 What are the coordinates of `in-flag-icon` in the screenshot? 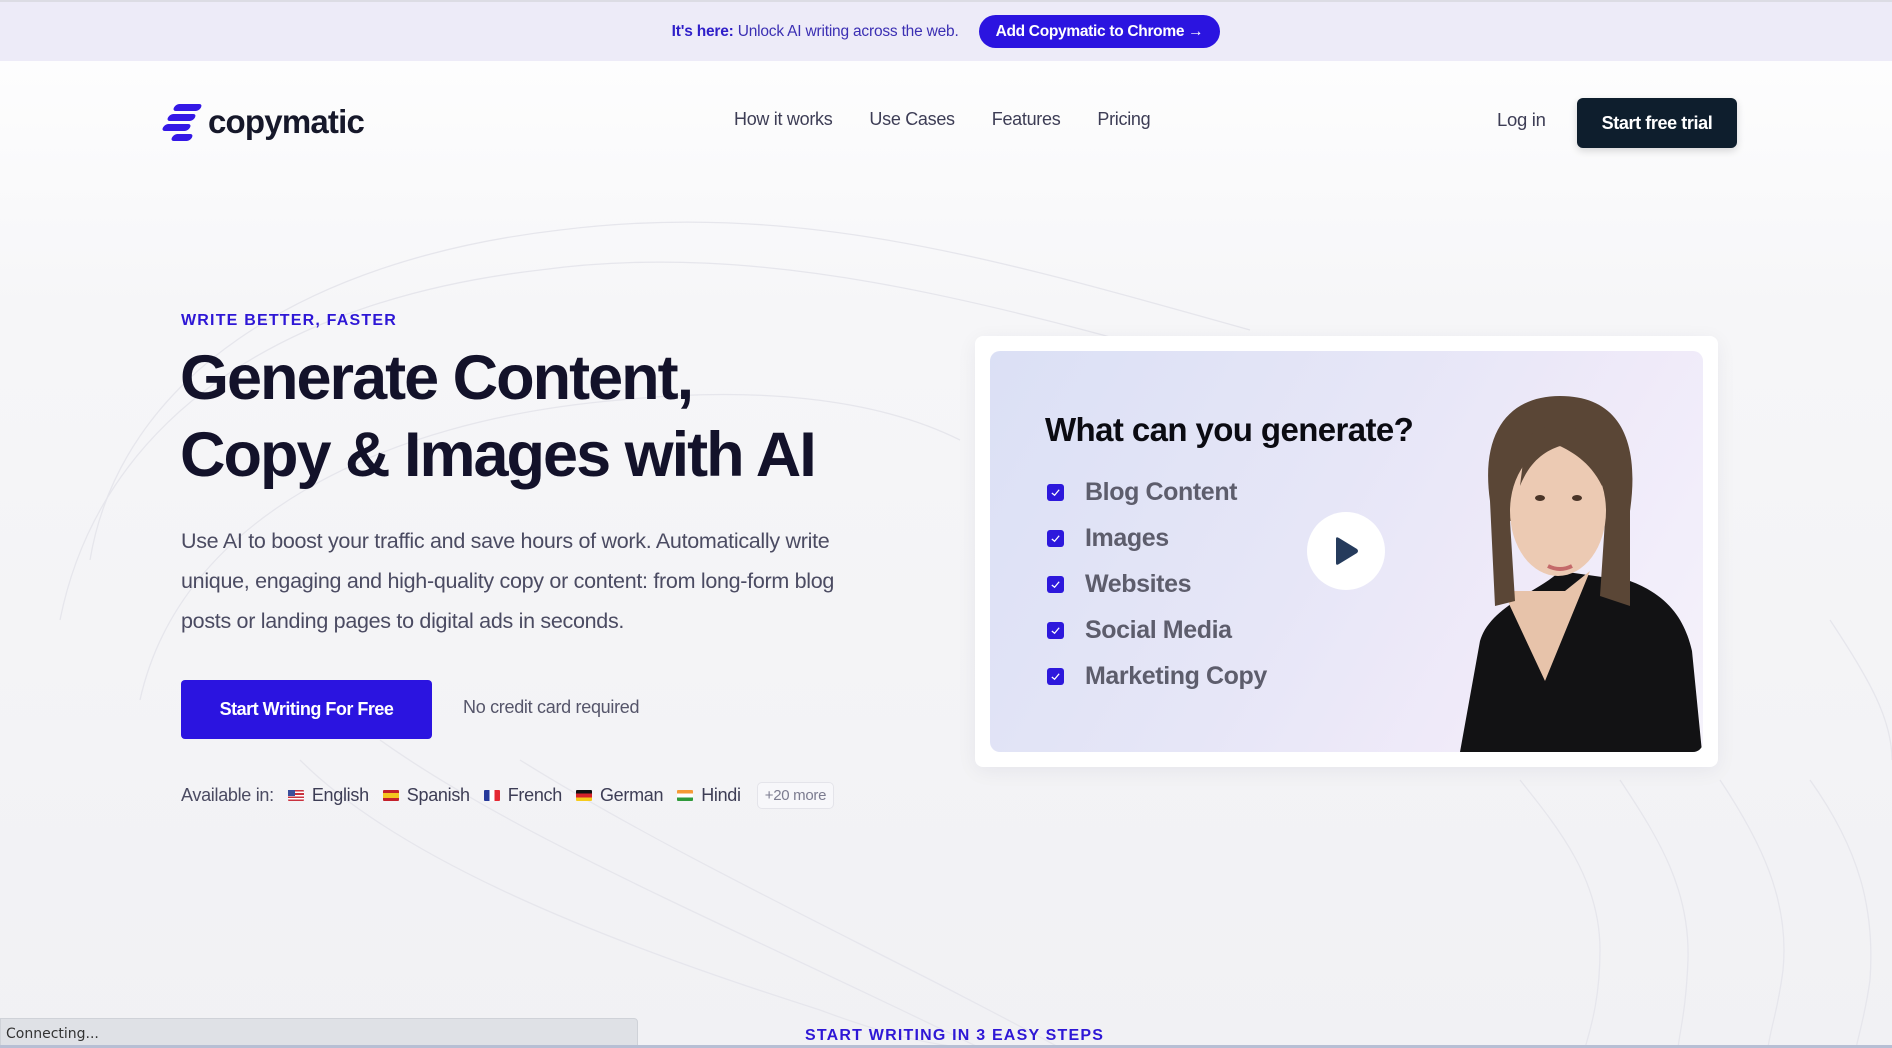 It's located at (685, 795).